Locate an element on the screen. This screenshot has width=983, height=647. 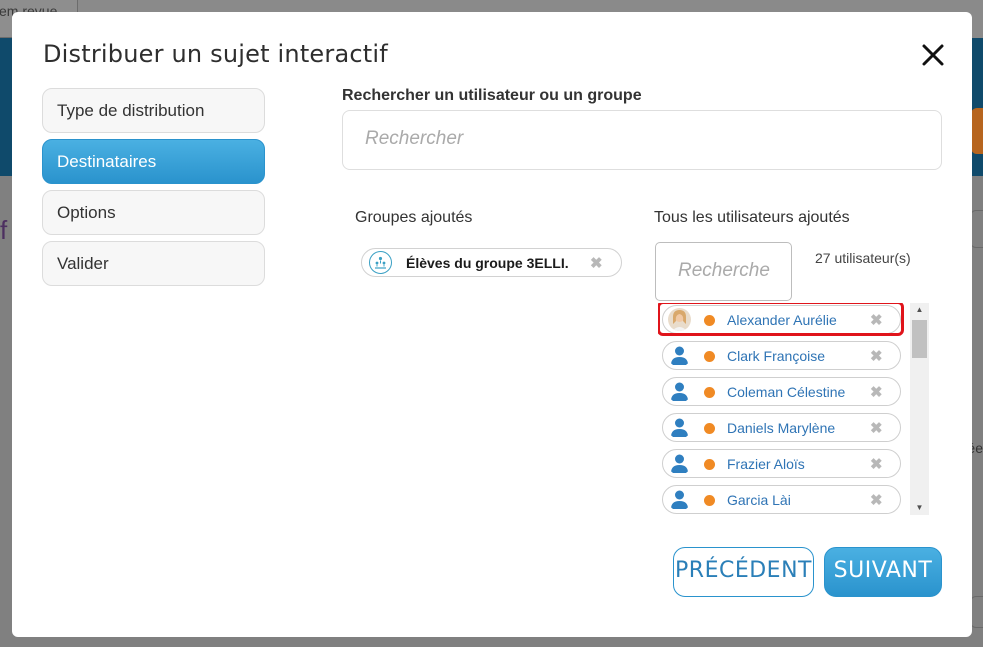
user-list-scrollbar: ▲ ▼ is located at coordinates (919, 409).